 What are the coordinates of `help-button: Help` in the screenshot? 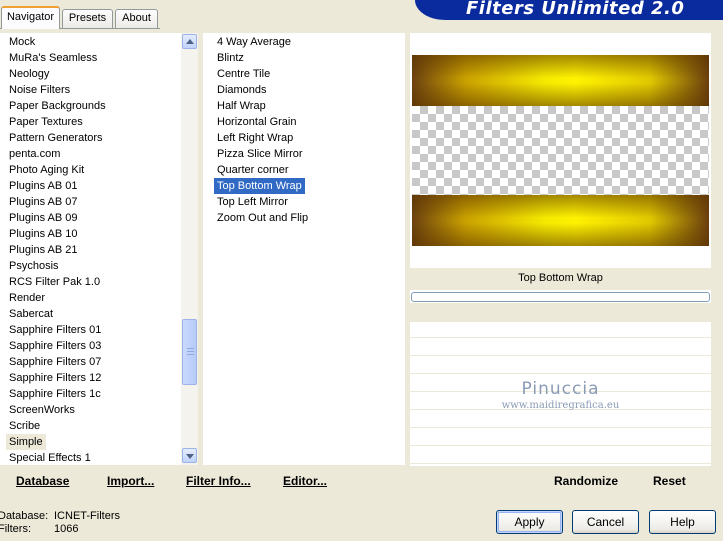 It's located at (682, 522).